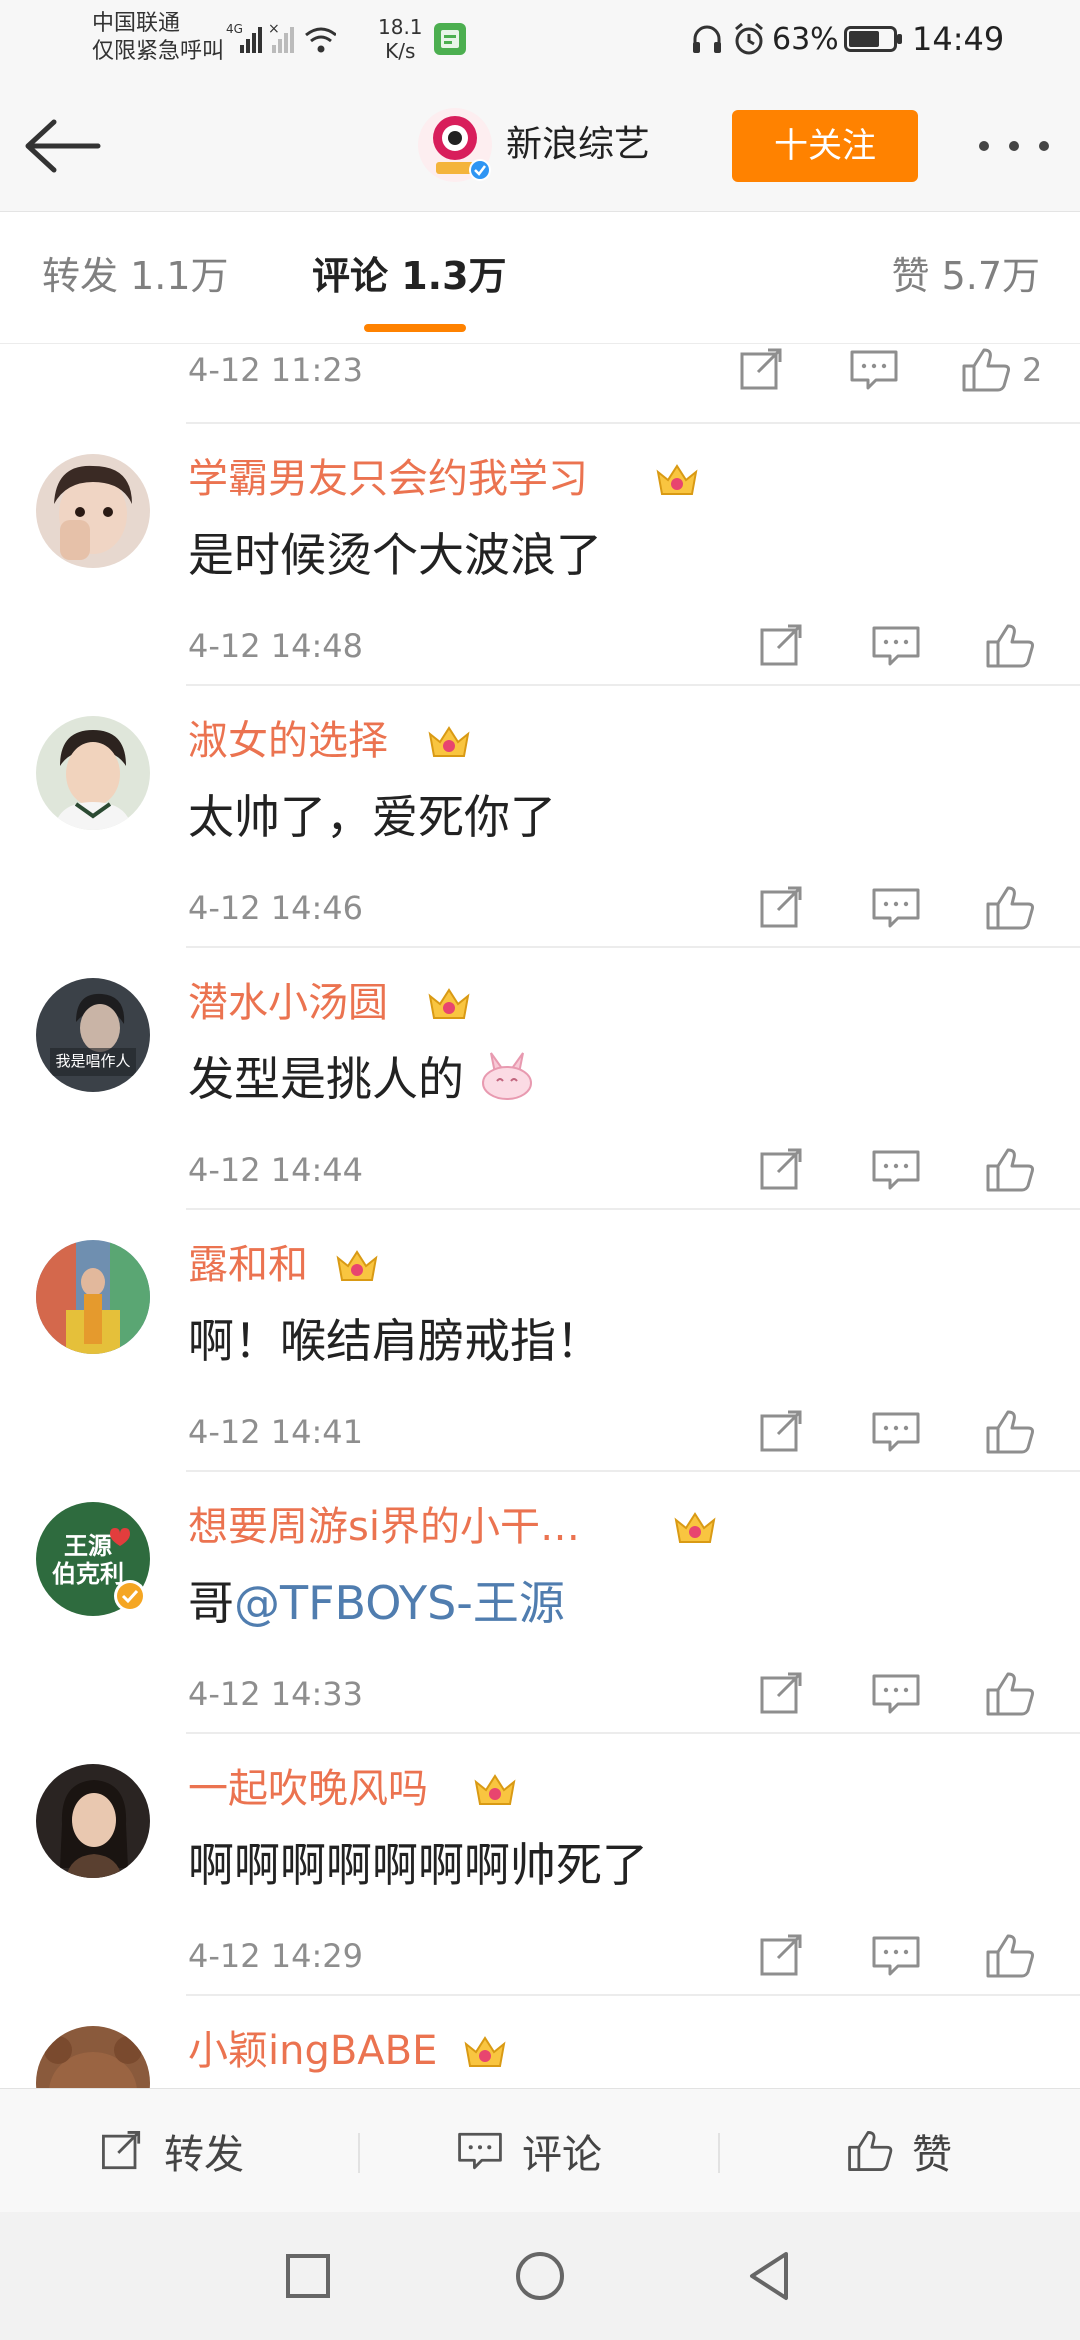 The height and width of the screenshot is (2340, 1080). I want to click on back-button, so click(63, 146).